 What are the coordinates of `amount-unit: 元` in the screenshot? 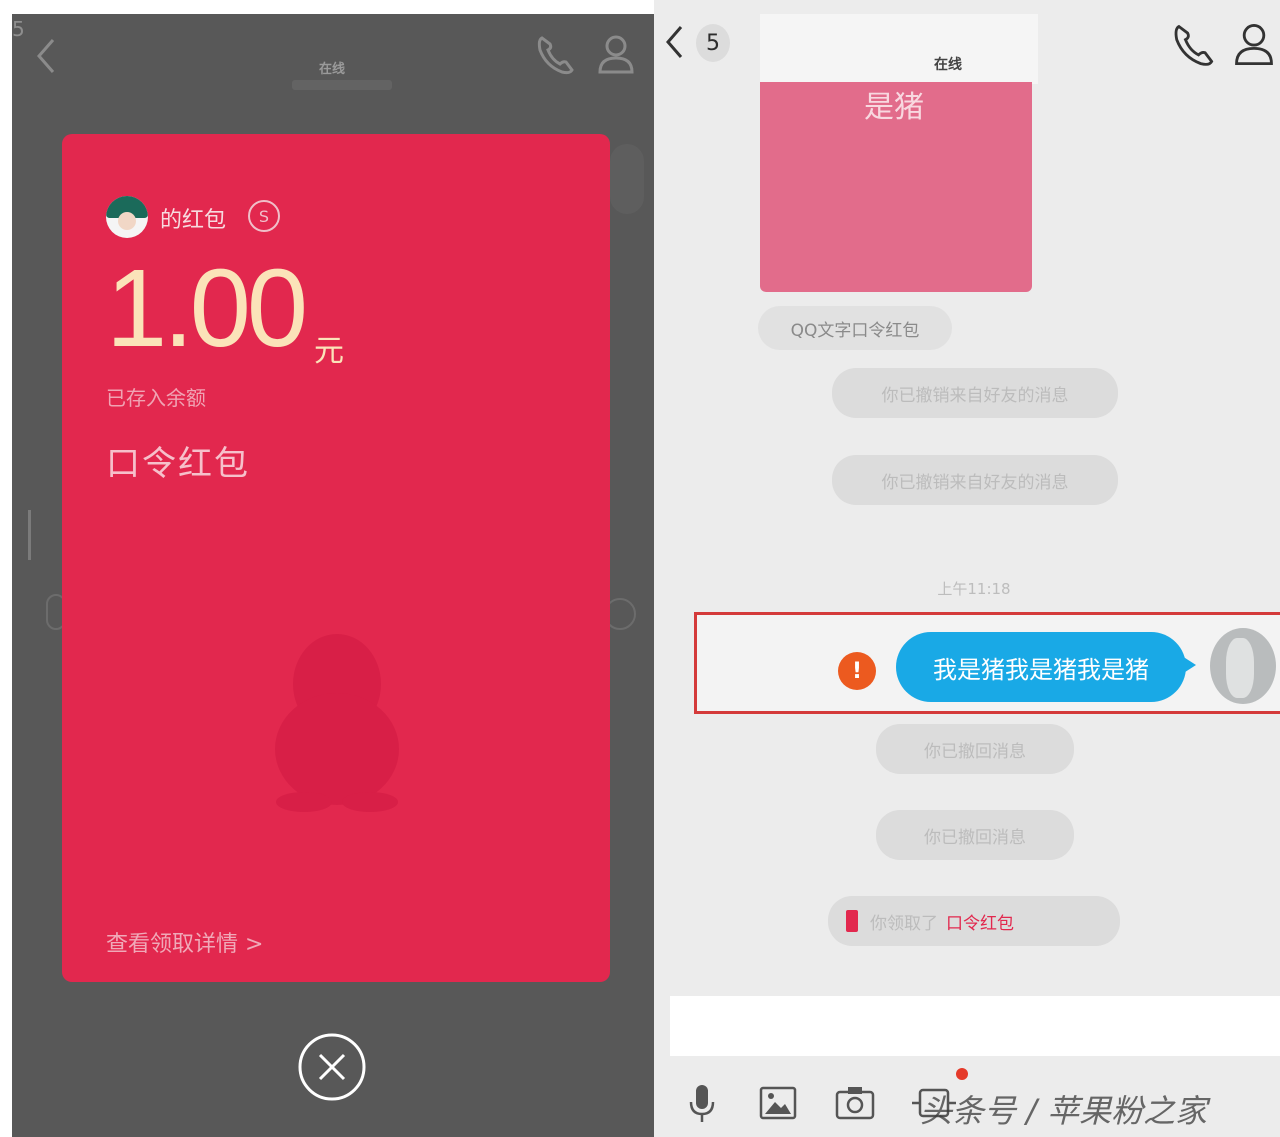 It's located at (329, 351).